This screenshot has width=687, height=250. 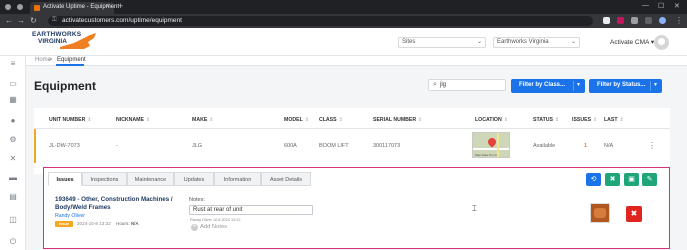 I want to click on edit-button: ✎, so click(x=649, y=179).